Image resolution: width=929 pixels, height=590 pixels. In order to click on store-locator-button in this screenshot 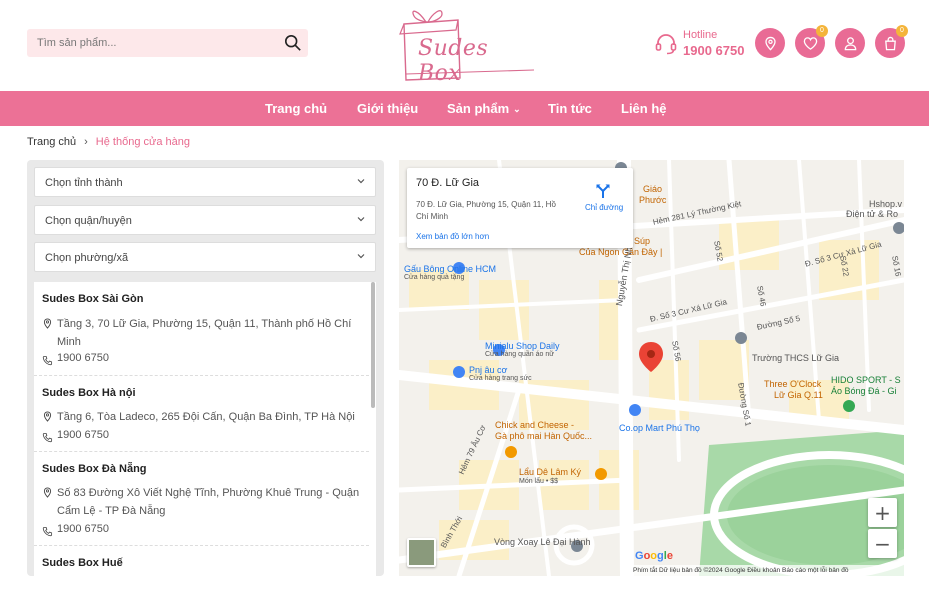, I will do `click(770, 43)`.